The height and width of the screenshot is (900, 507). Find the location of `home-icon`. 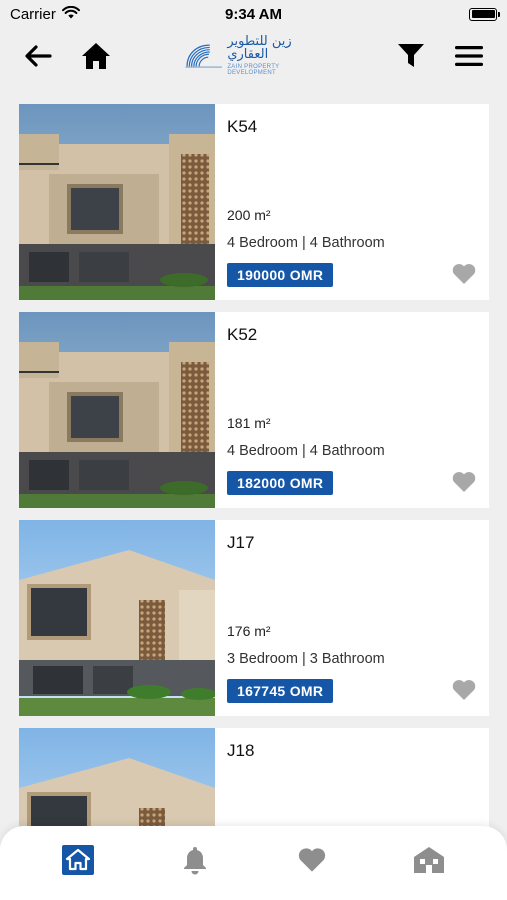

home-icon is located at coordinates (96, 56).